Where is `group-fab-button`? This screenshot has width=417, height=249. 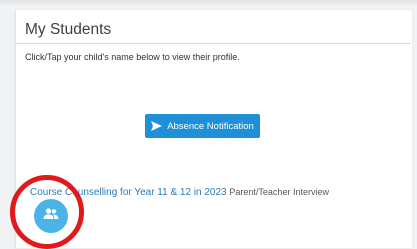 group-fab-button is located at coordinates (51, 216).